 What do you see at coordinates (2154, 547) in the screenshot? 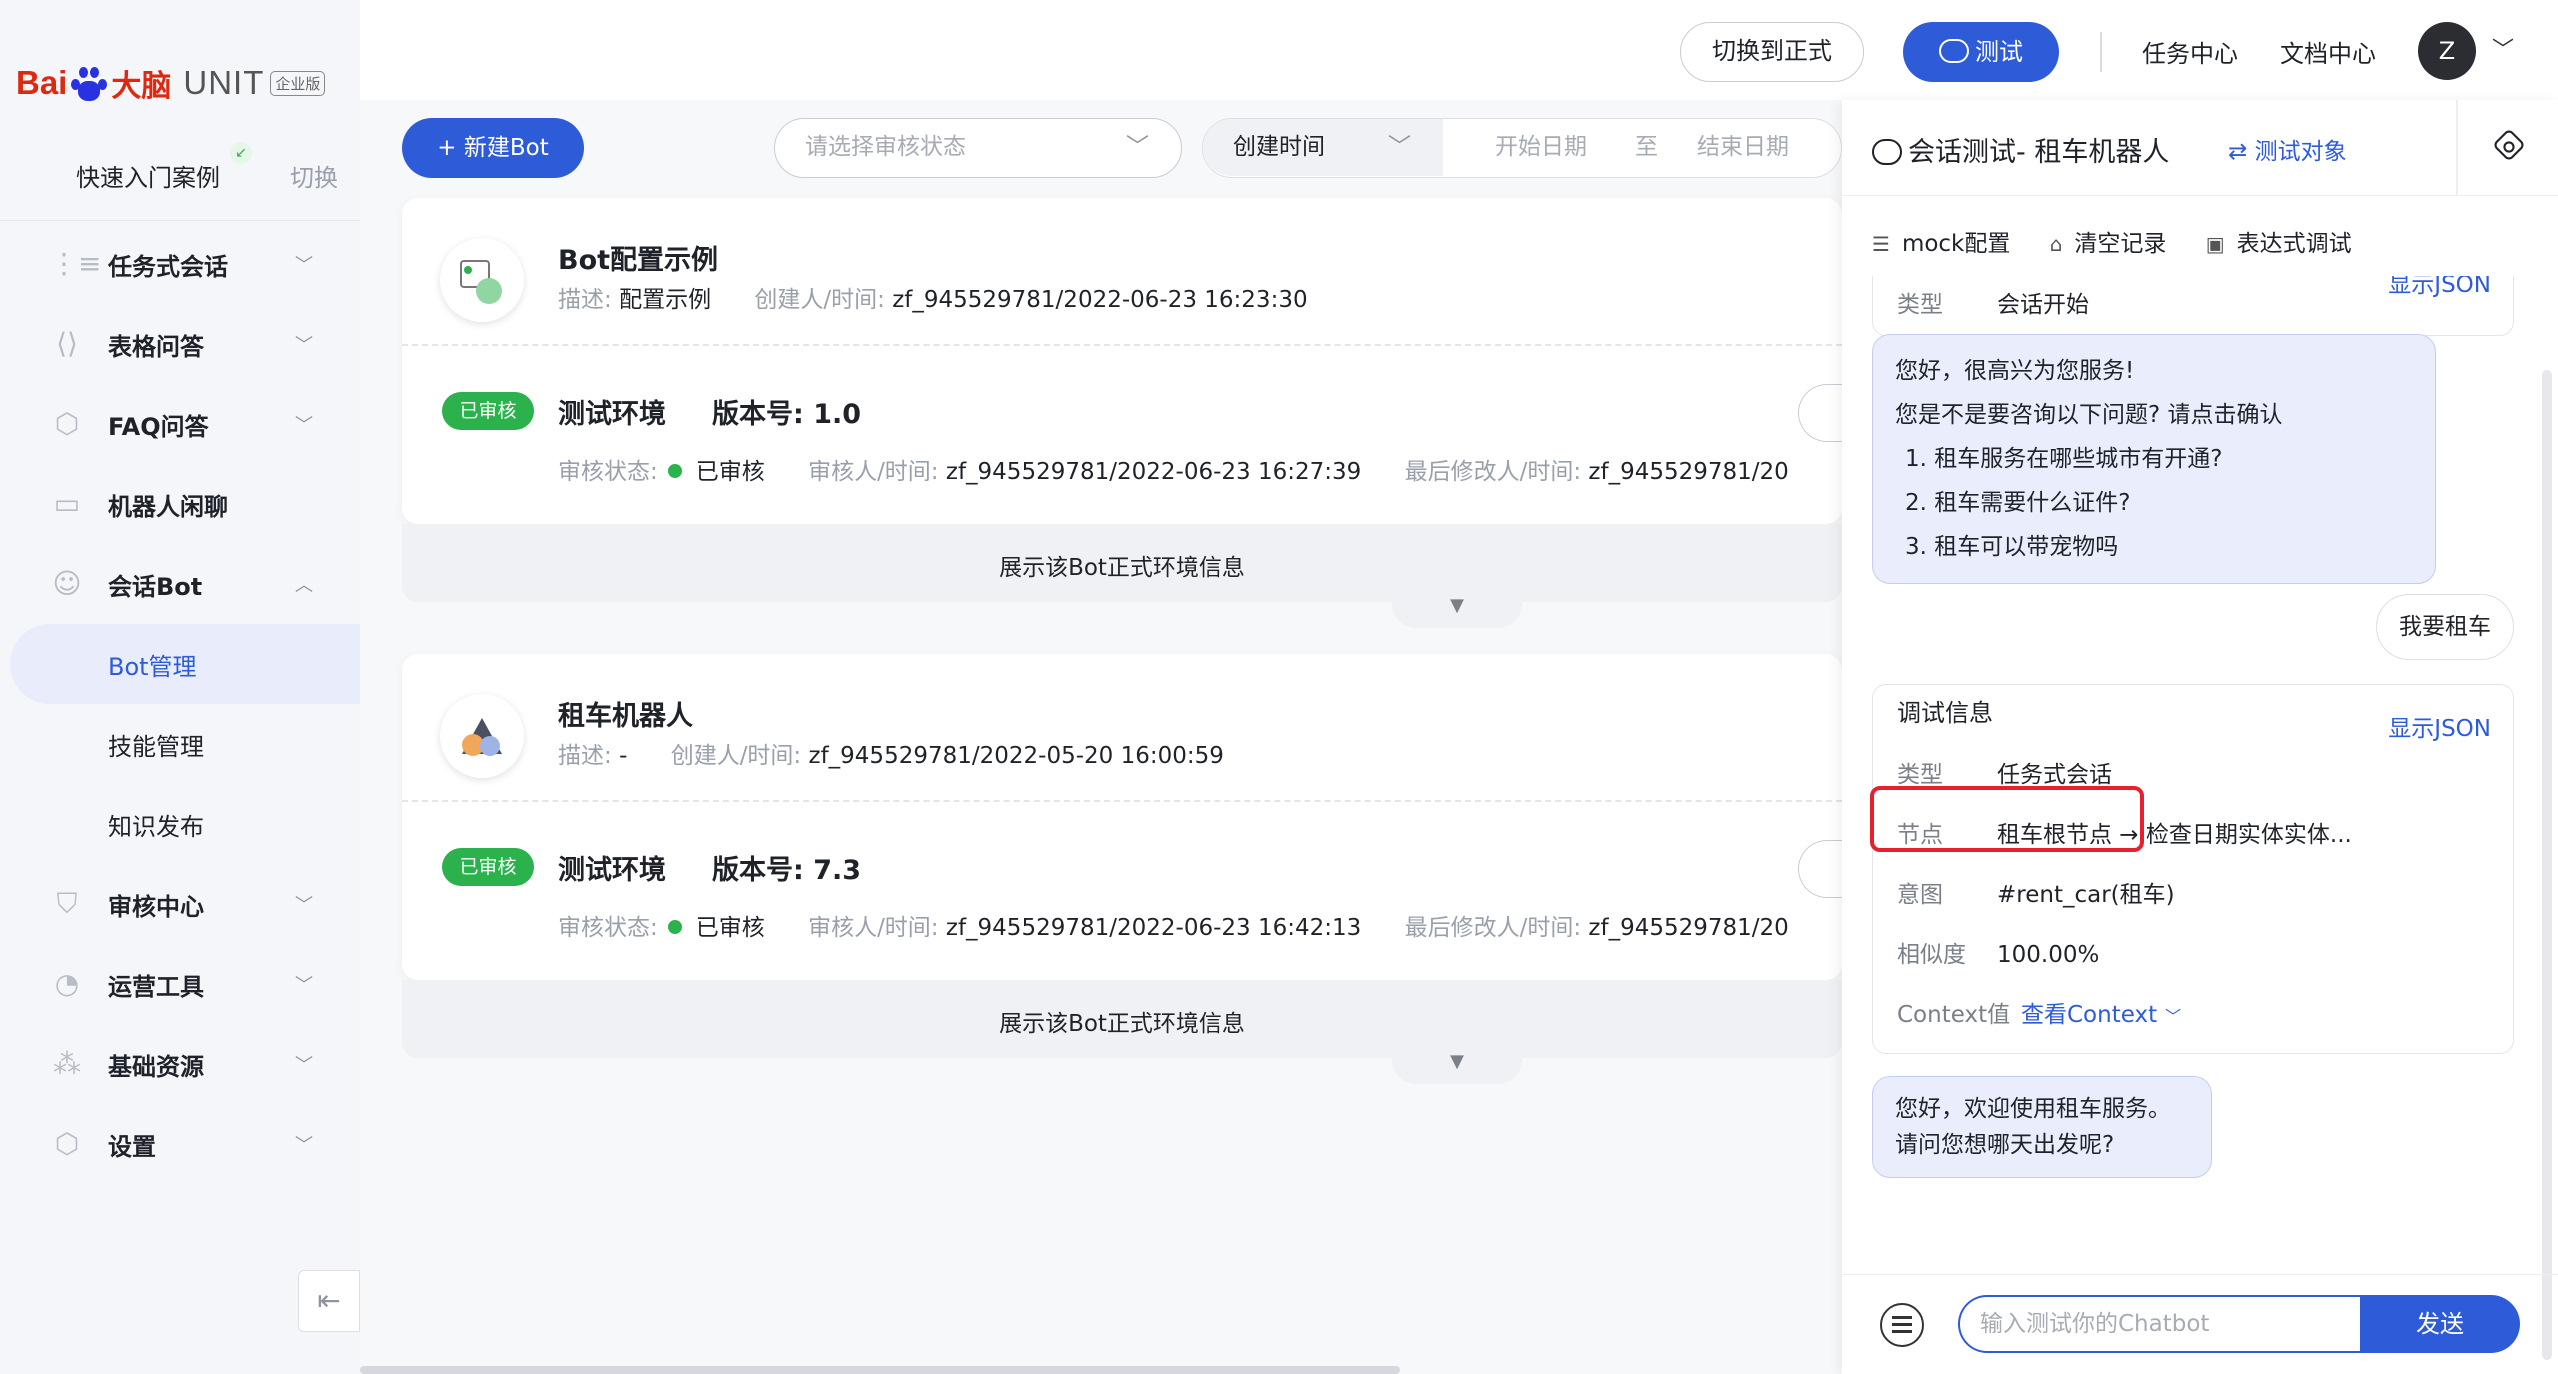
I see `suggested-question: 3. 租车可以带宠物吗` at bounding box center [2154, 547].